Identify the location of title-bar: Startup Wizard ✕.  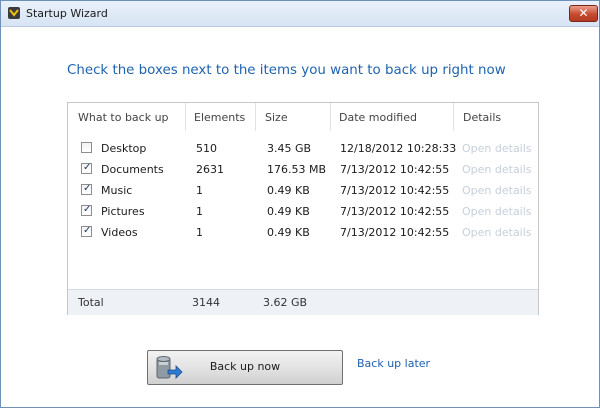
(300, 14).